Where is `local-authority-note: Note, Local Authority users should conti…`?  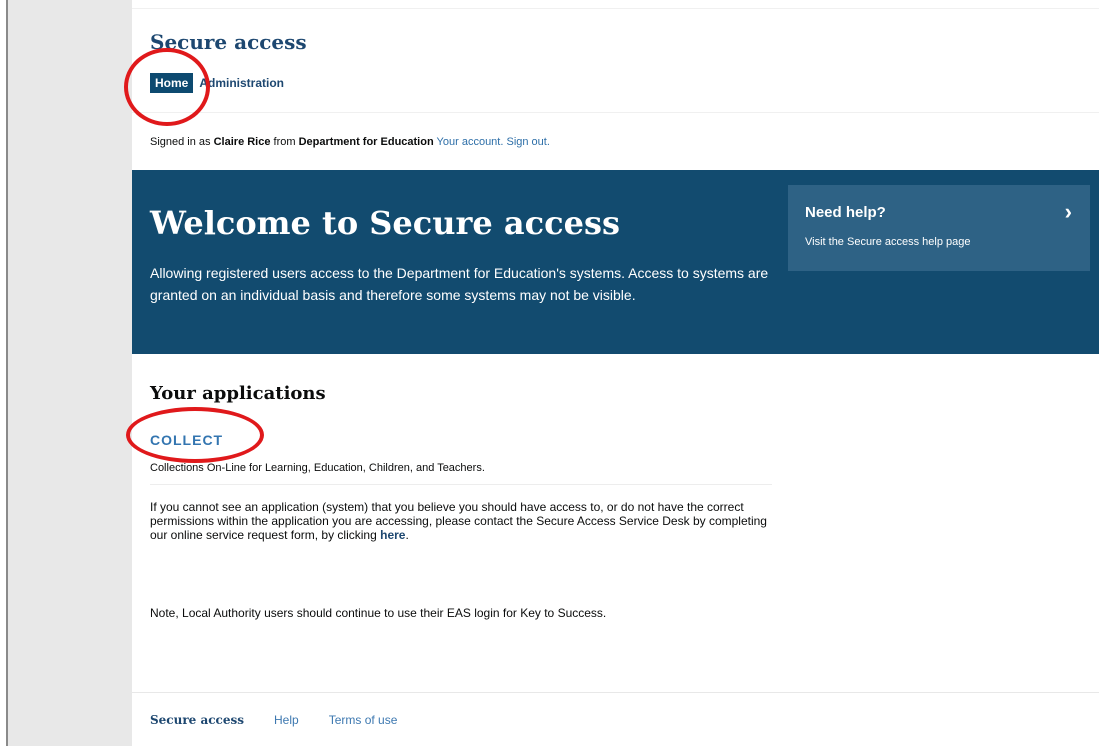 local-authority-note: Note, Local Authority users should conti… is located at coordinates (378, 613).